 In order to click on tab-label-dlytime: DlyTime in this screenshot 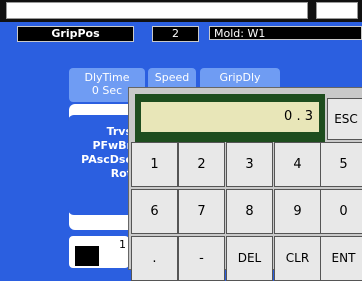, I will do `click(107, 77)`.